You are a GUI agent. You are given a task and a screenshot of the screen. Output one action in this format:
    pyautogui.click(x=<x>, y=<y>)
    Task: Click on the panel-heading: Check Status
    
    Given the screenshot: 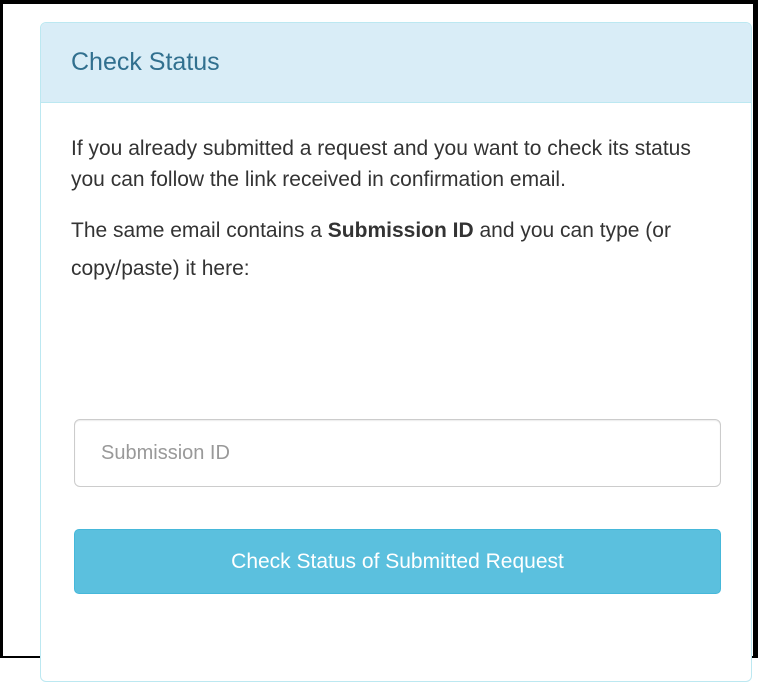 What is the action you would take?
    pyautogui.click(x=396, y=63)
    